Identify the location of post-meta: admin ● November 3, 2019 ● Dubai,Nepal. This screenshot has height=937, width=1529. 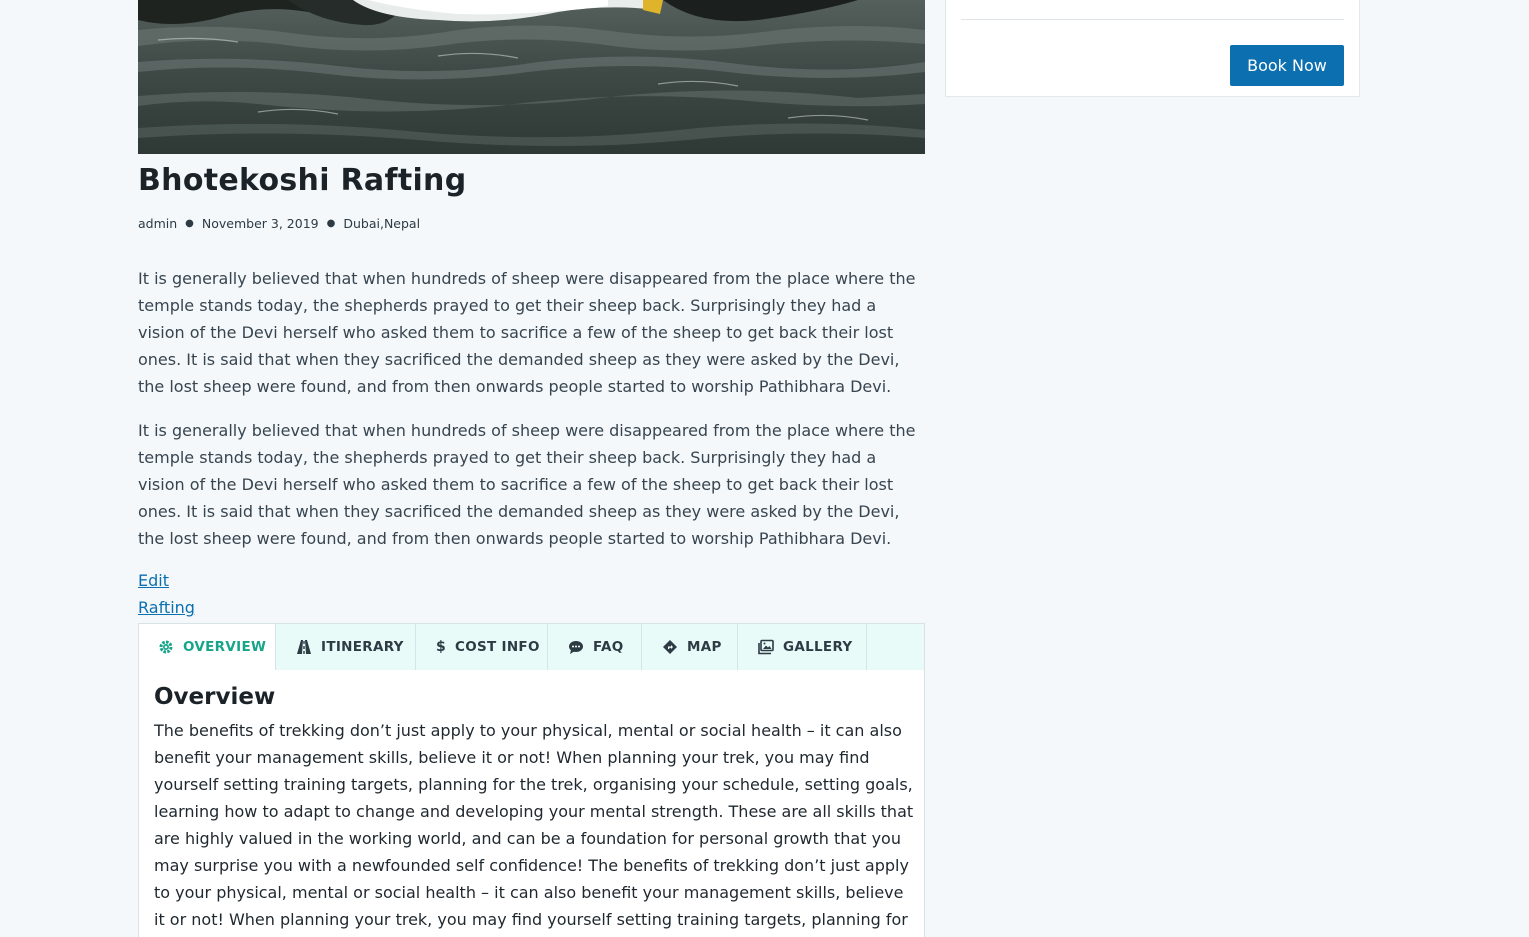
(279, 223).